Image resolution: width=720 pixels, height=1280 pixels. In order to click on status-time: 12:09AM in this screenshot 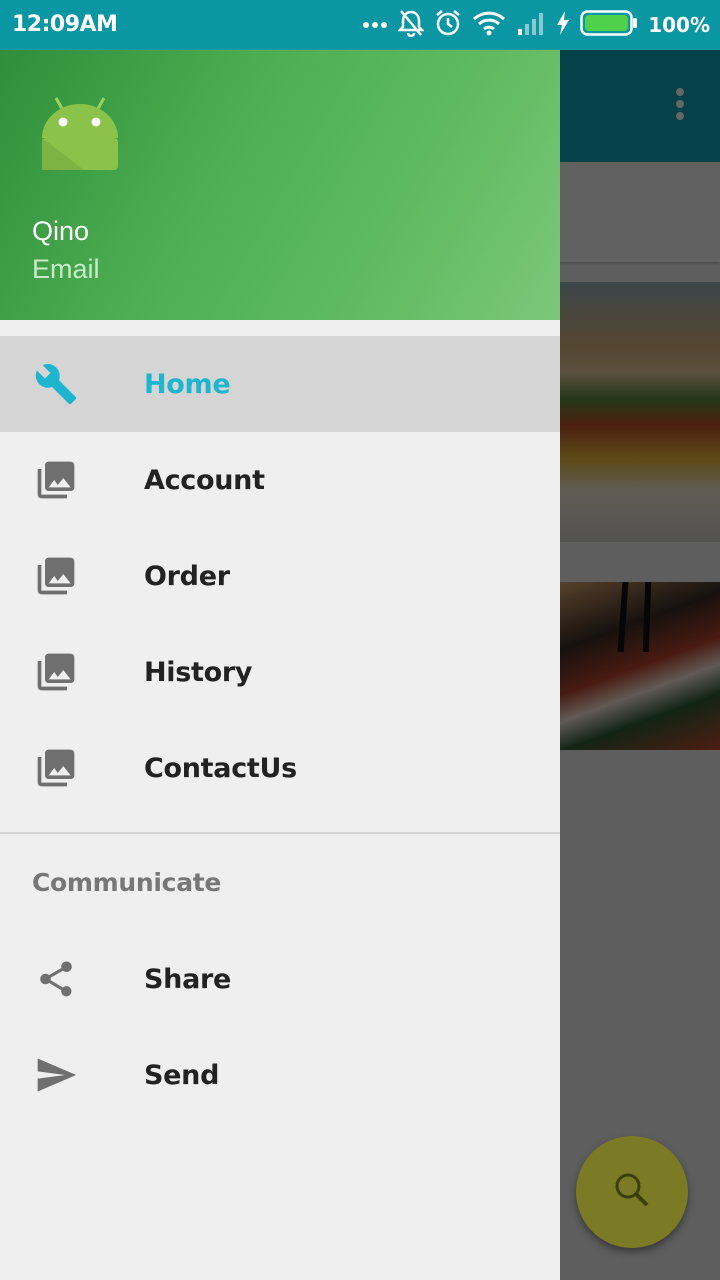, I will do `click(65, 24)`.